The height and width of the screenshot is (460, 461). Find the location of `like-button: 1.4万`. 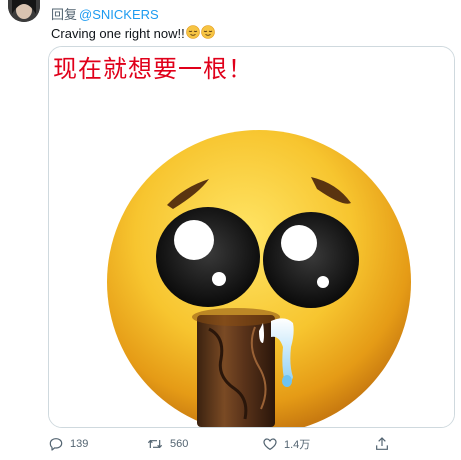

like-button: 1.4万 is located at coordinates (286, 444).